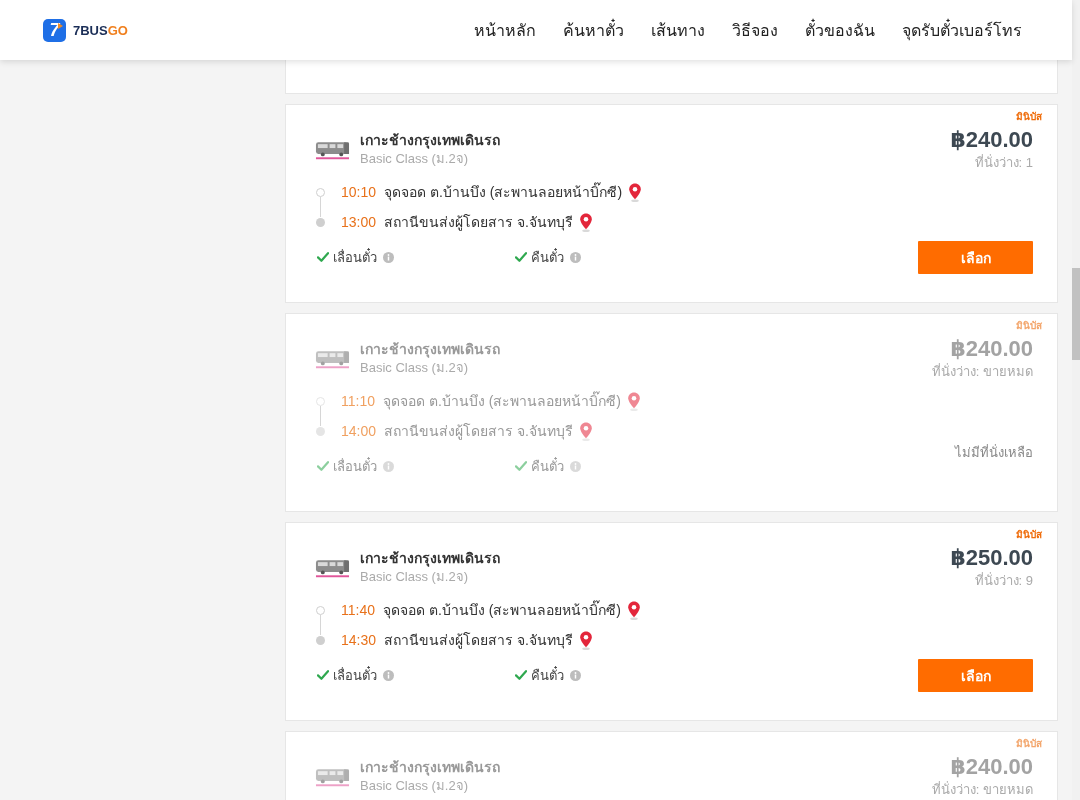 This screenshot has width=1080, height=800. What do you see at coordinates (994, 453) in the screenshot?
I see `sold-out-note: ไม่มีที่นั่งเหลือ` at bounding box center [994, 453].